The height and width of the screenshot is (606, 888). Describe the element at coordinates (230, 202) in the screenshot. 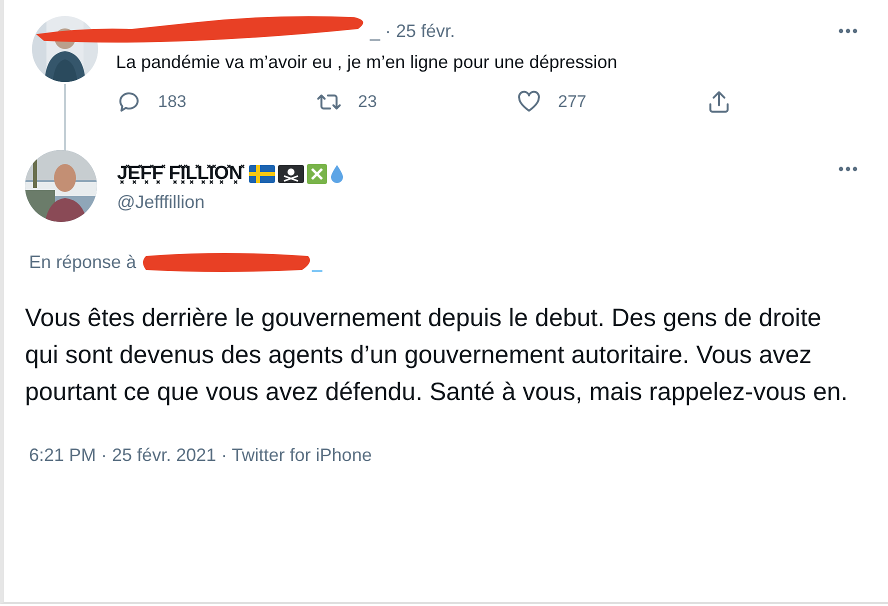

I see `user-handle: @Jefffillion` at that location.